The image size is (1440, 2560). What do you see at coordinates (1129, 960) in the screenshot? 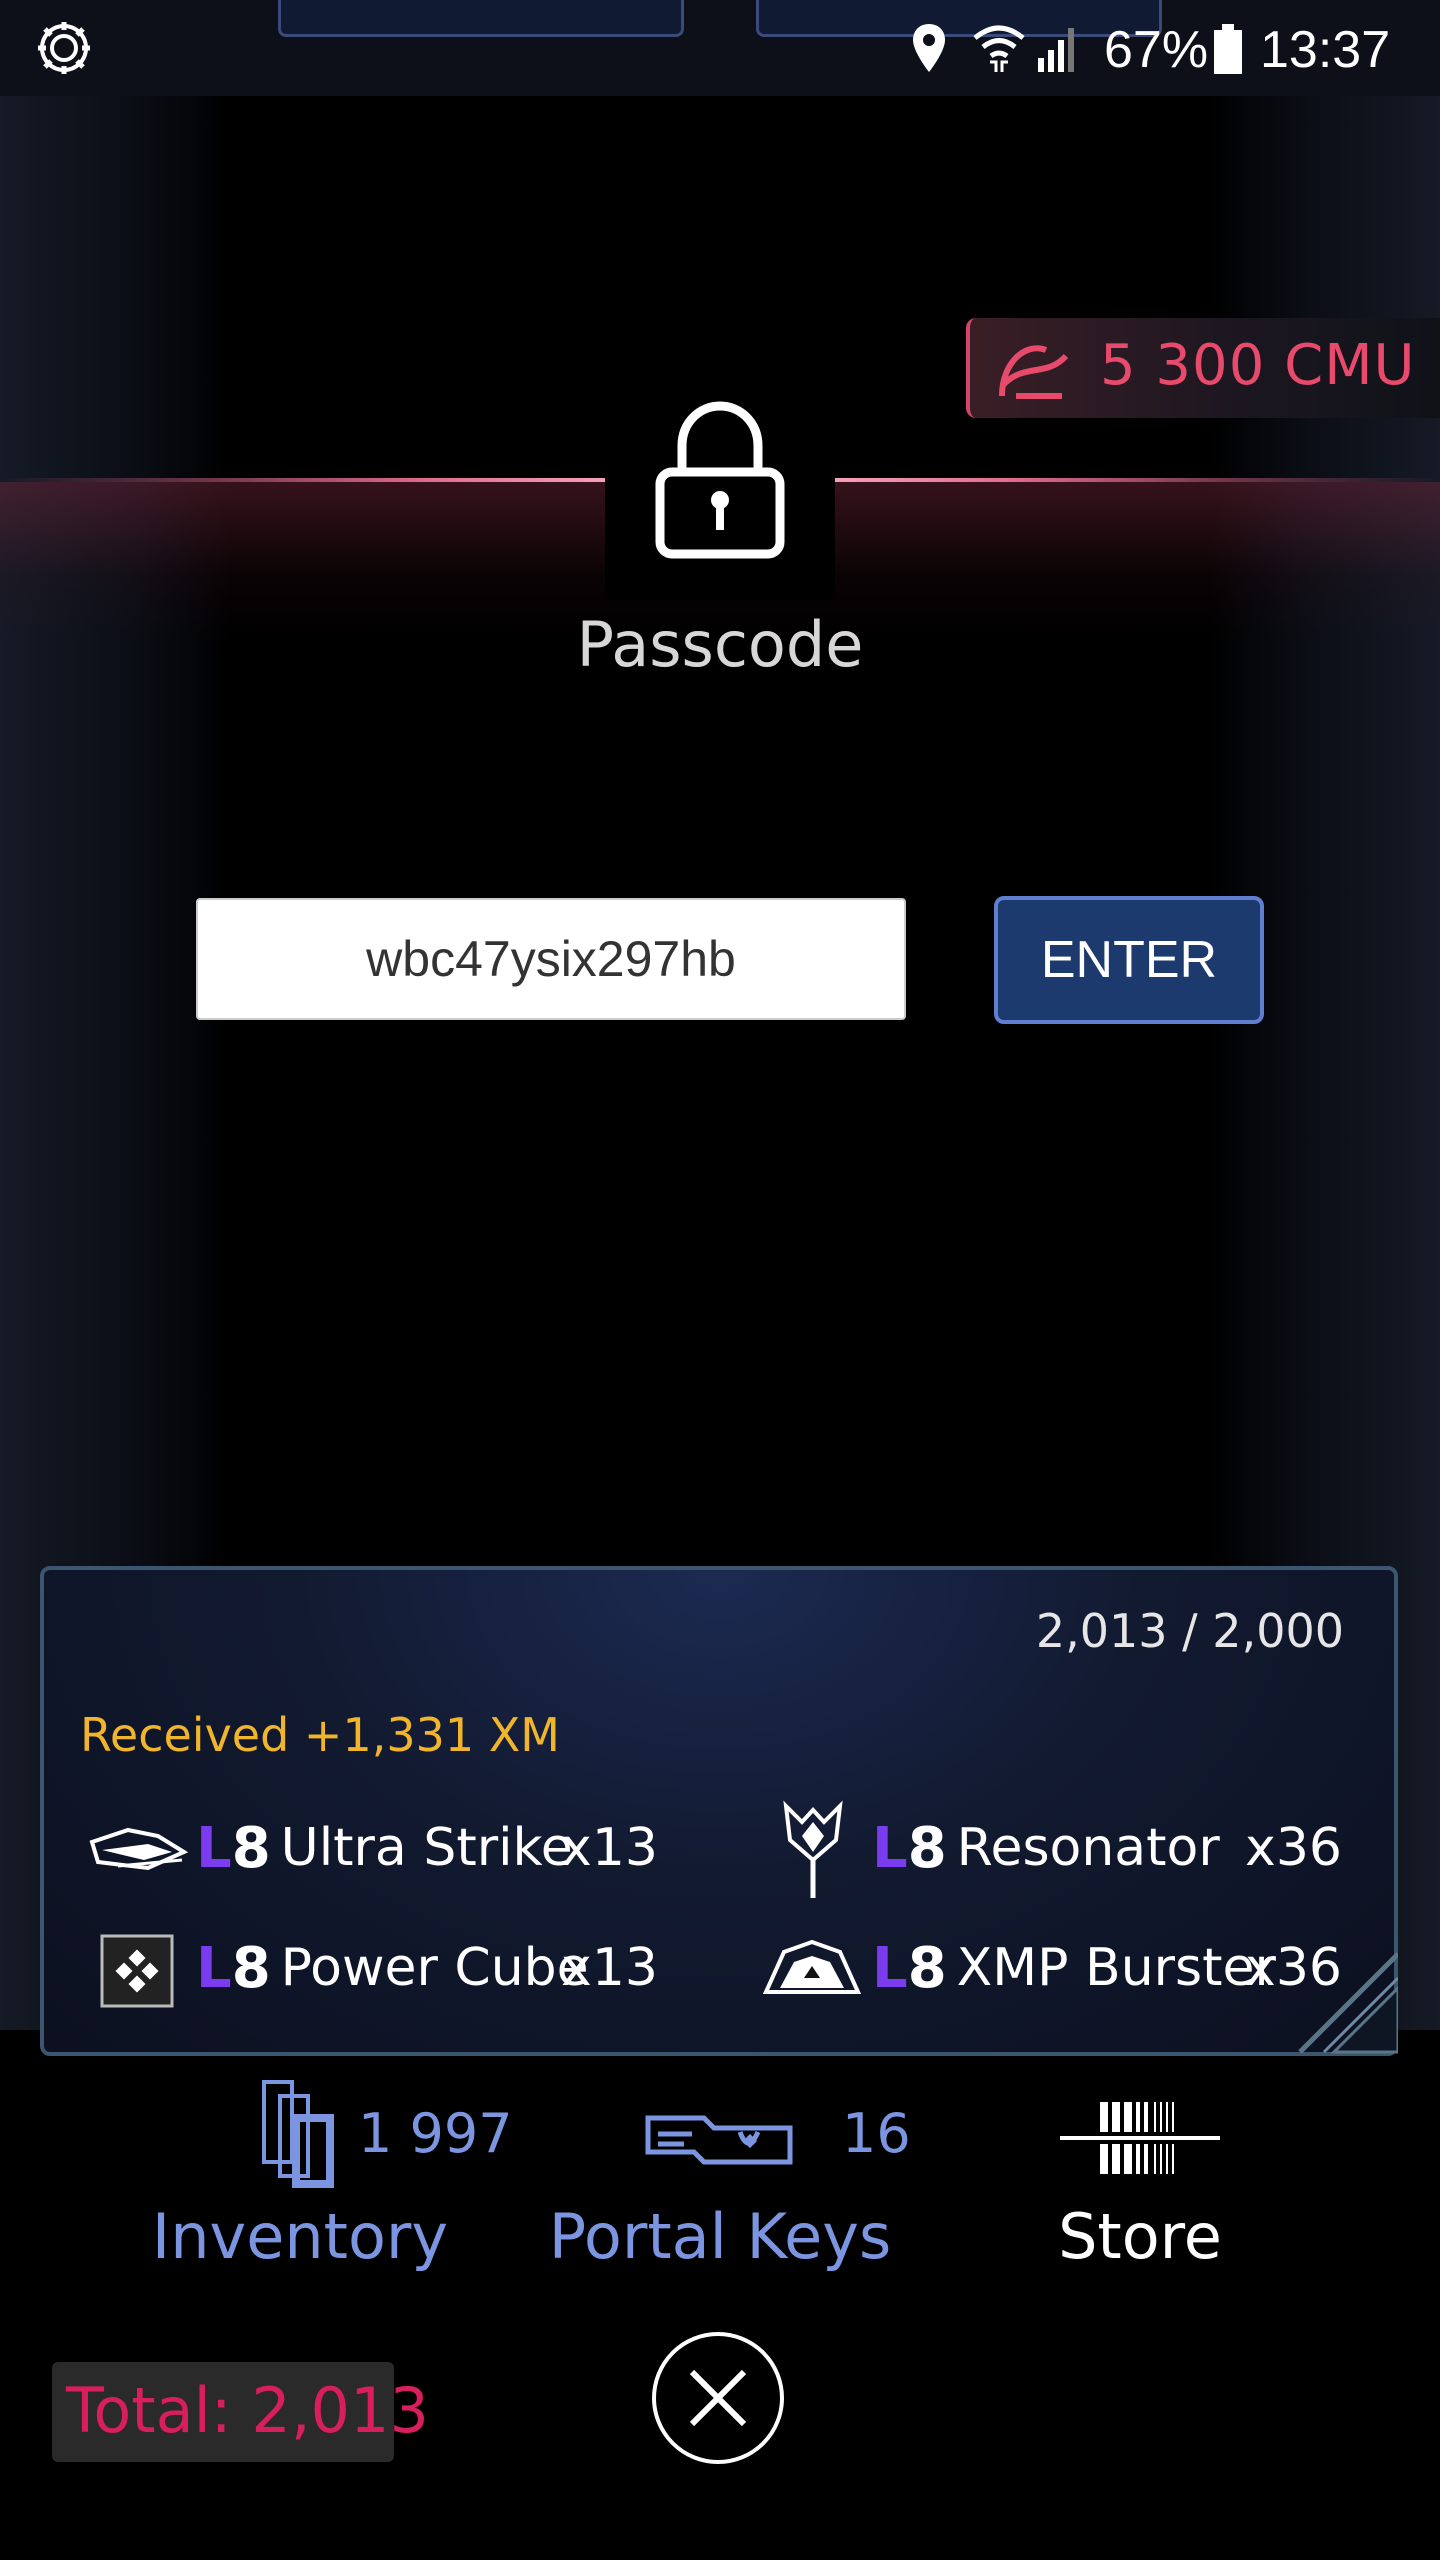
I see `enter-button: ENTER` at bounding box center [1129, 960].